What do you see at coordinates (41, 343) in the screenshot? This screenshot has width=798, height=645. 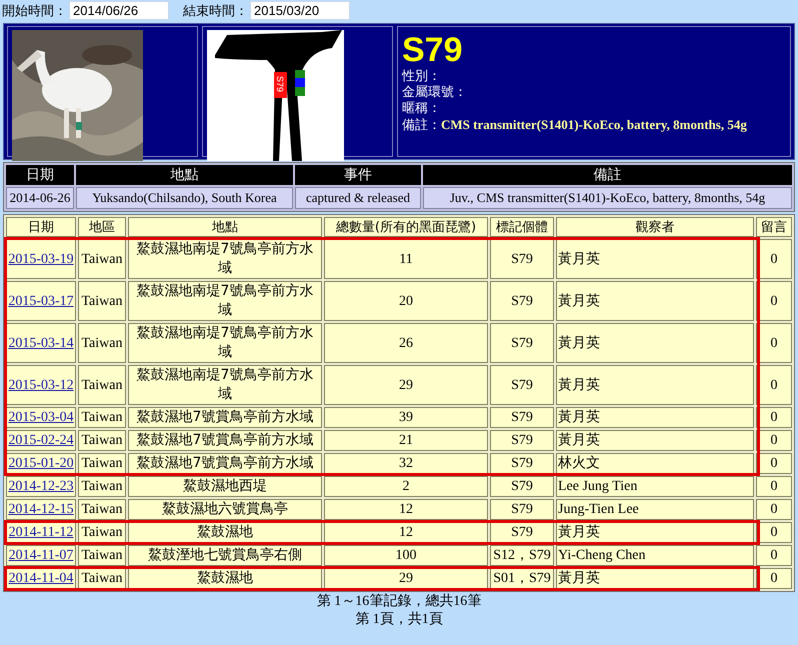 I see `date-link: 2015-03-14` at bounding box center [41, 343].